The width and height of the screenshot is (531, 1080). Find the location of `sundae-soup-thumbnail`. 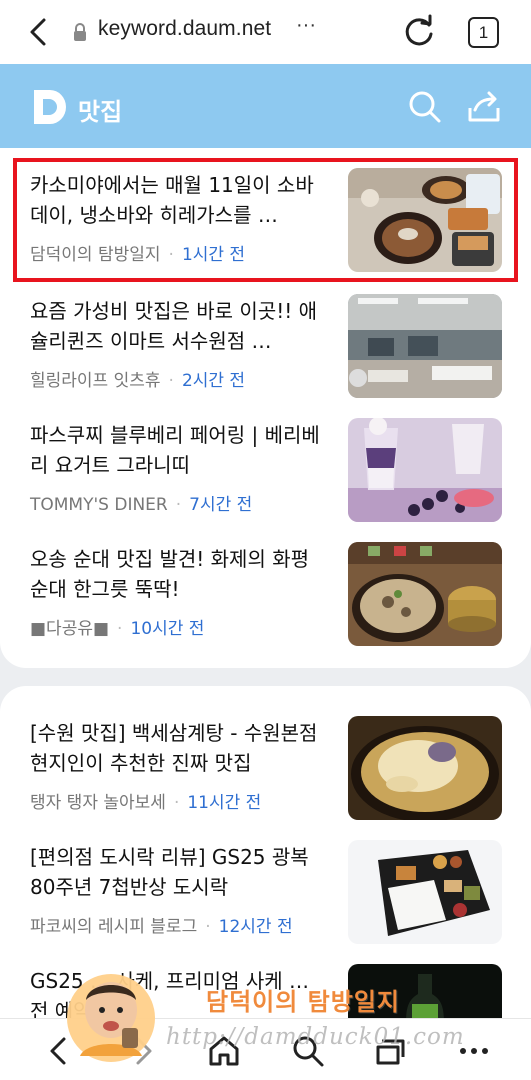

sundae-soup-thumbnail is located at coordinates (425, 594).